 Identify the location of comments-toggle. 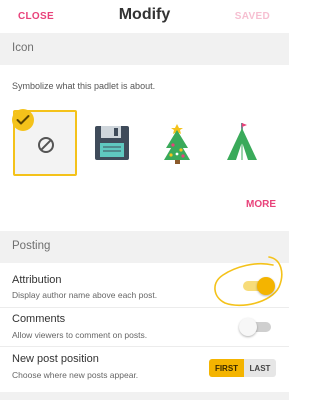
(256, 327).